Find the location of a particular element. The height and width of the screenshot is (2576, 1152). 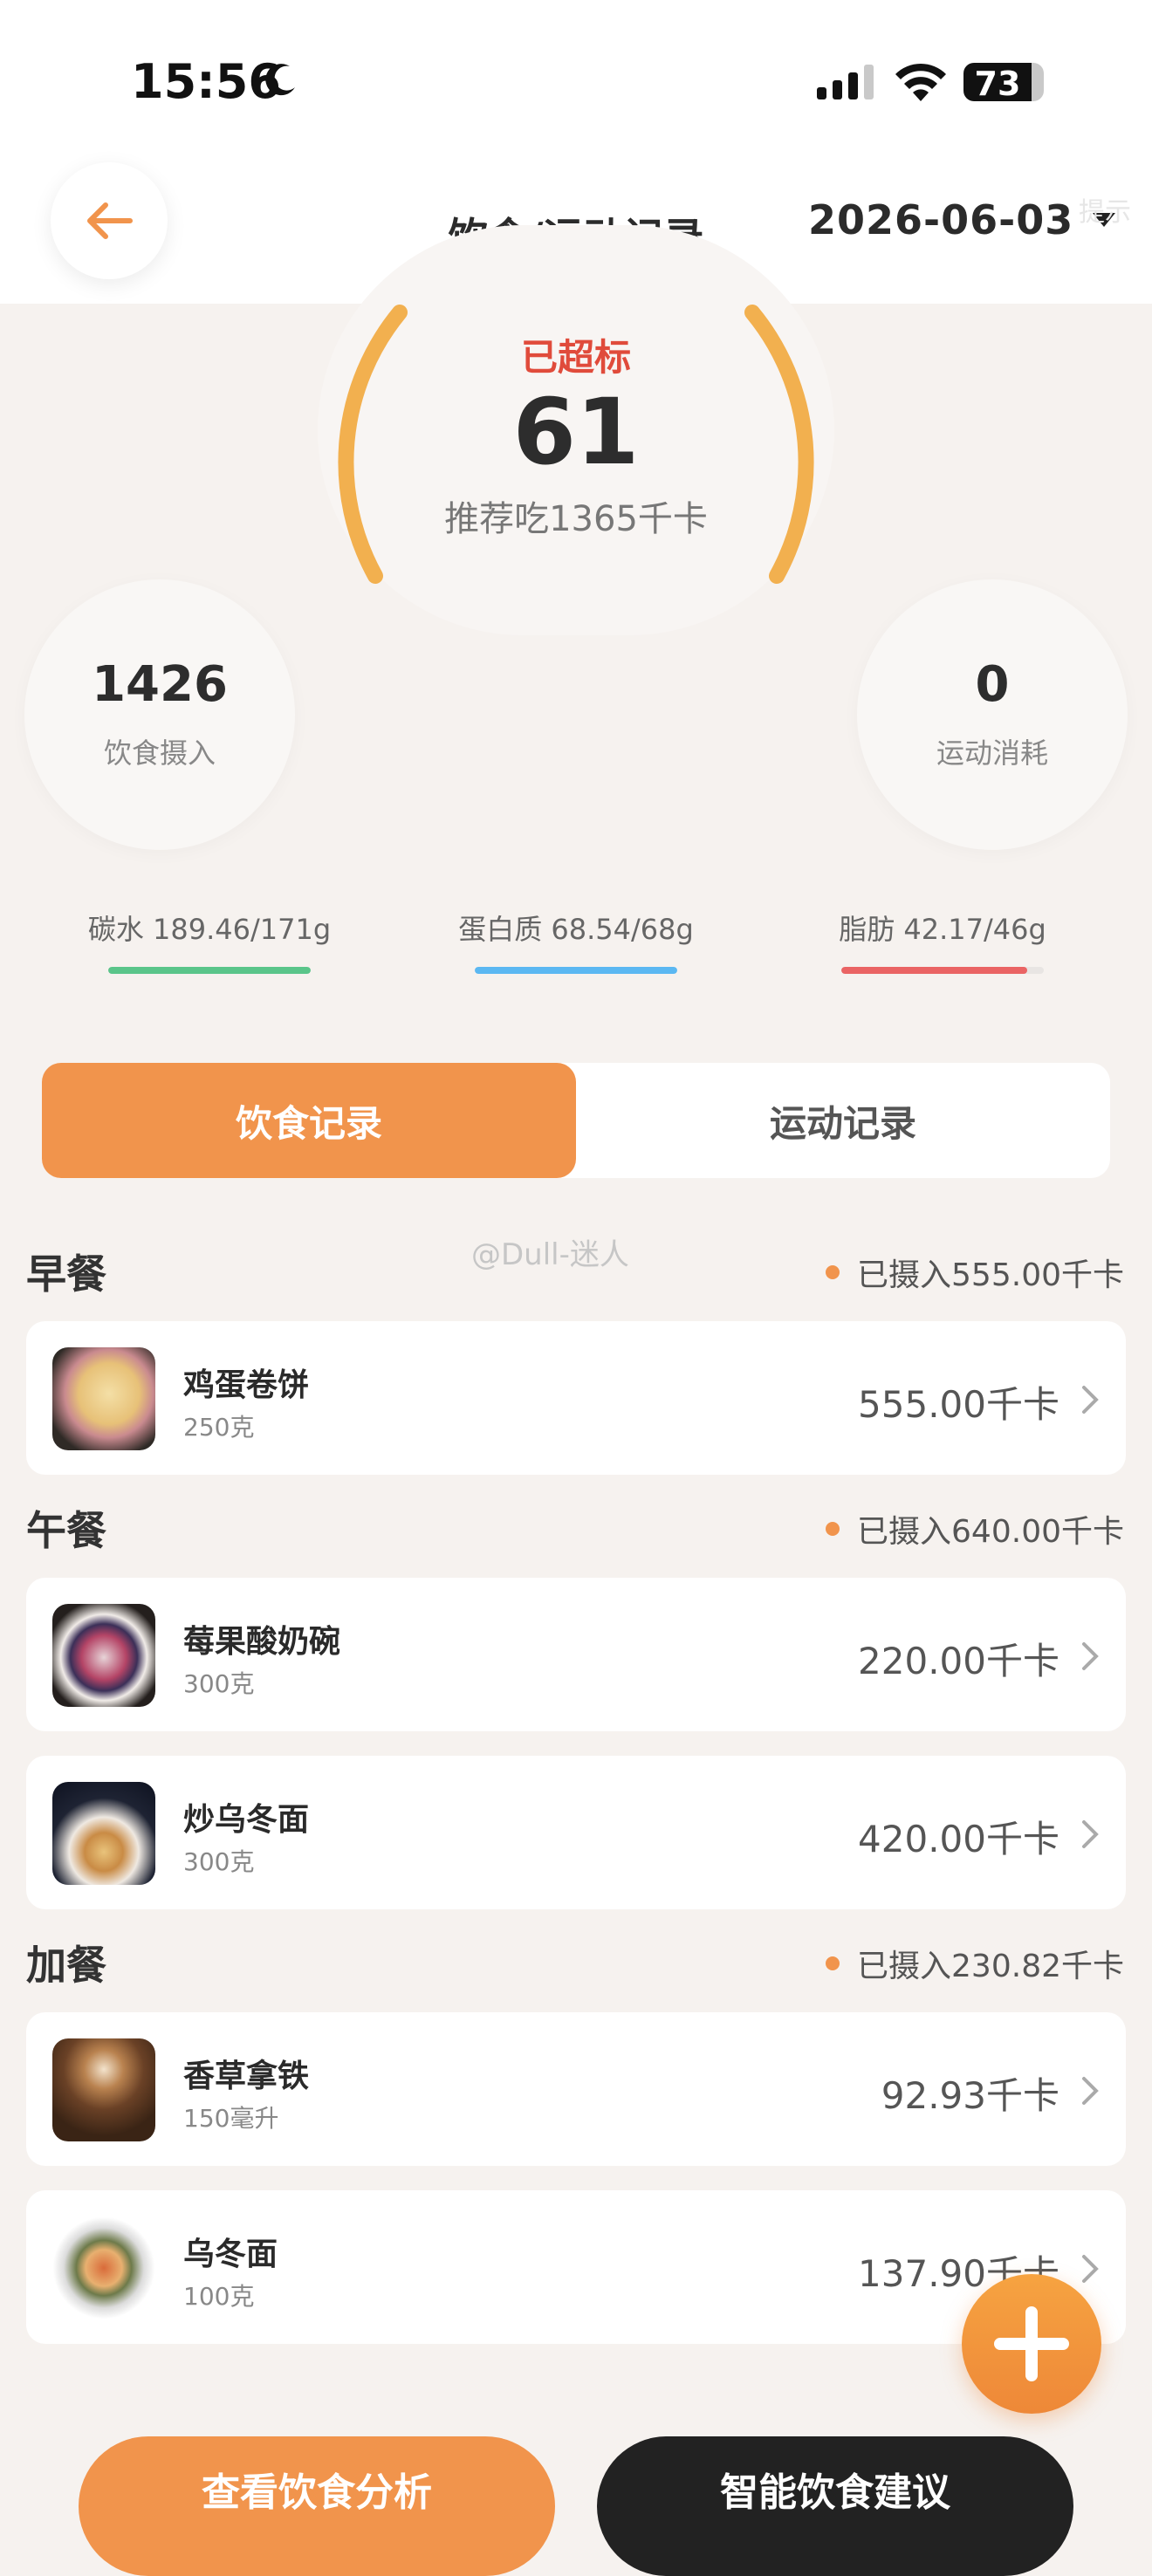

section-title-breakfast: 早餐 is located at coordinates (66, 1274).